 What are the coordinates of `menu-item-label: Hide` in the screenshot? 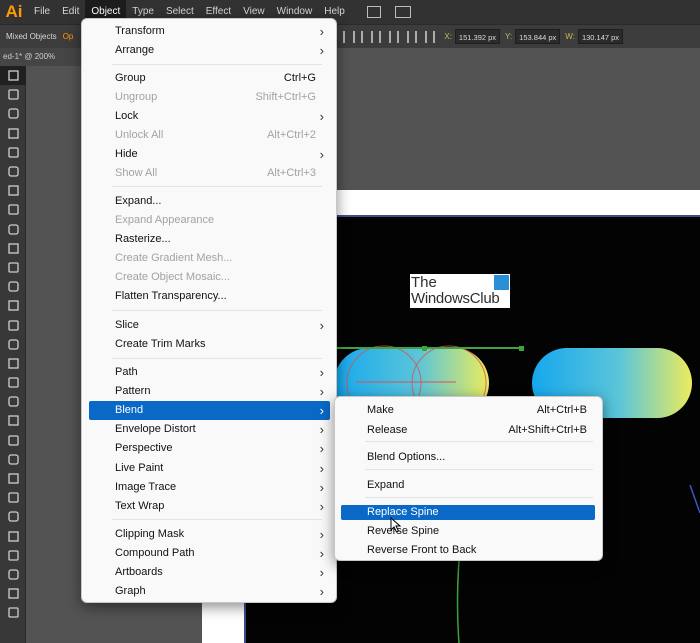 It's located at (126, 154).